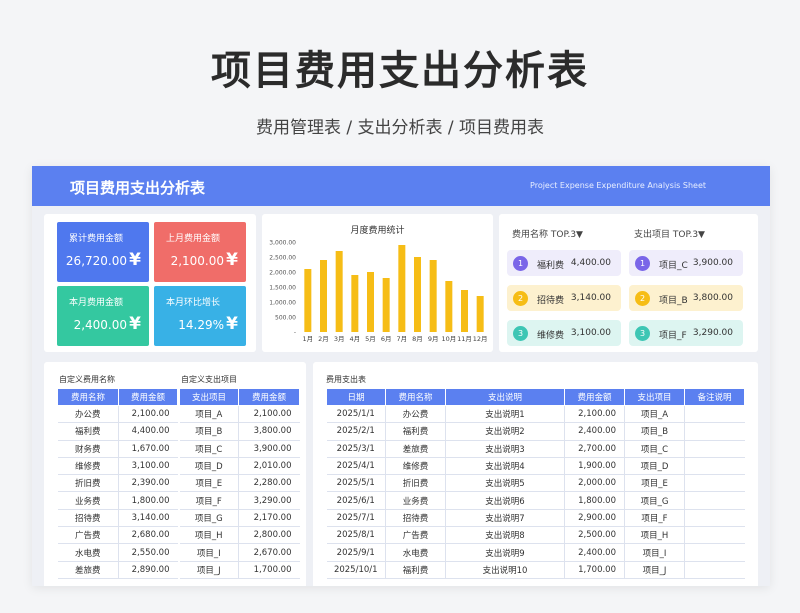 The image size is (800, 613). I want to click on bar-8月, so click(417, 294).